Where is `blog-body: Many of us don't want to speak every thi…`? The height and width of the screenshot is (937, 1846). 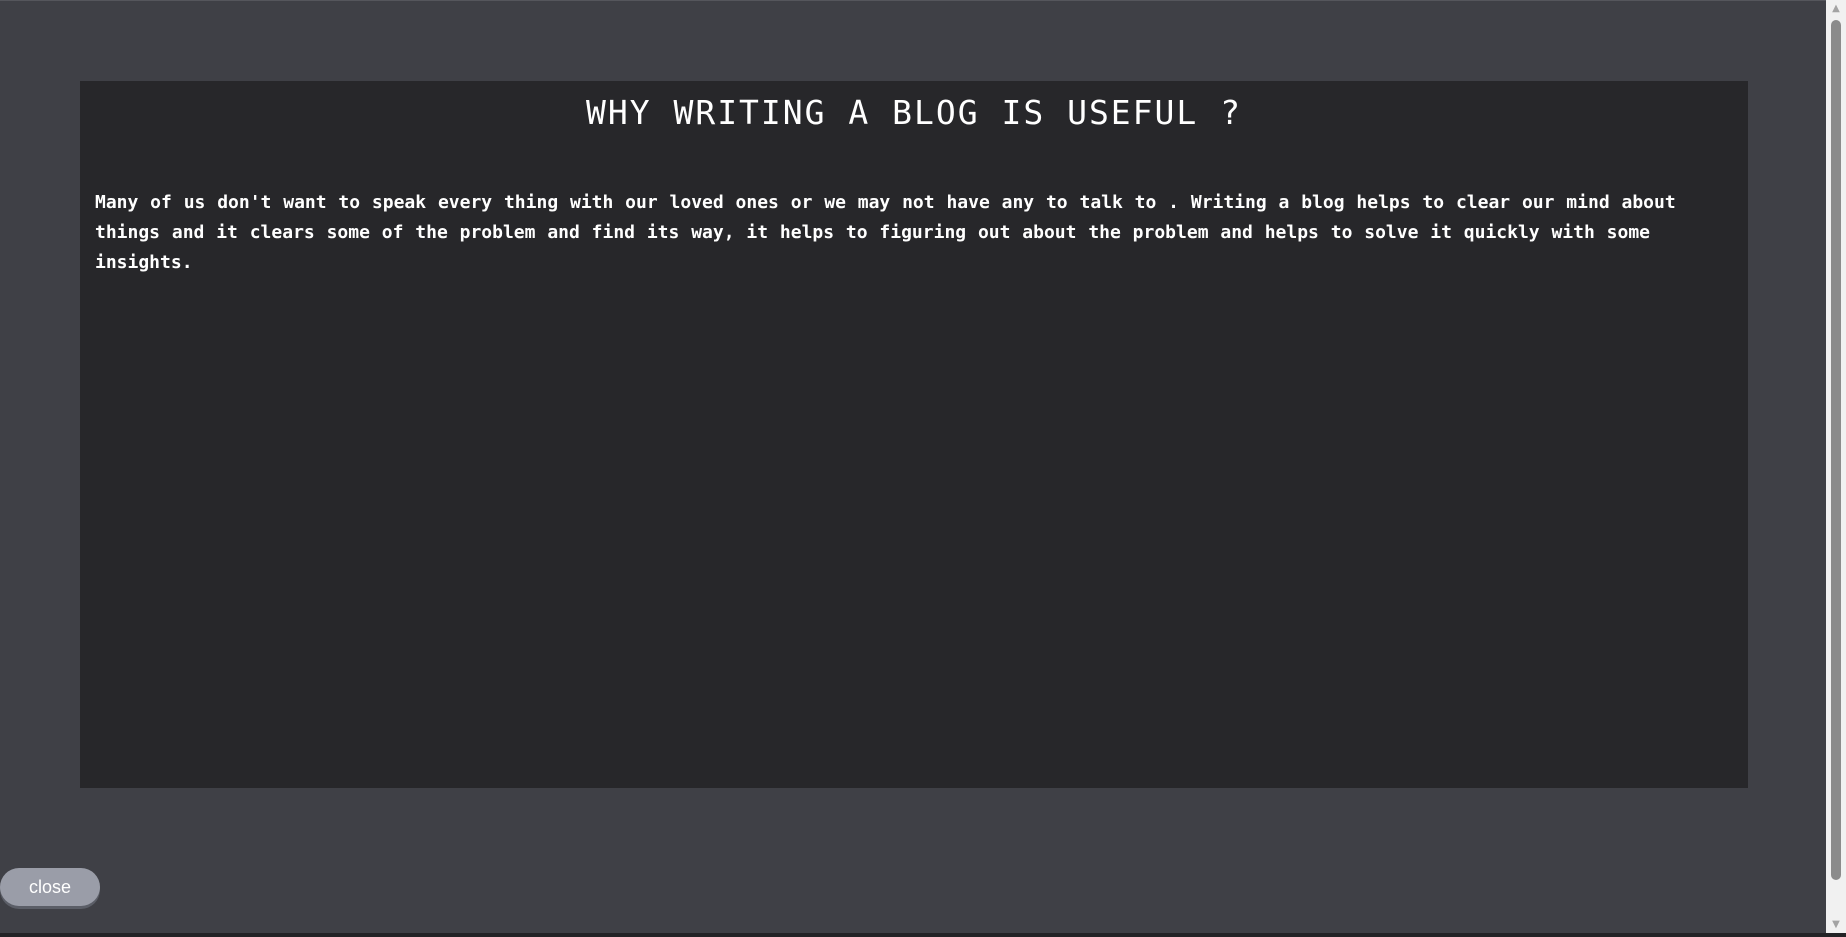
blog-body: Many of us don't want to speak every thi… is located at coordinates (885, 232).